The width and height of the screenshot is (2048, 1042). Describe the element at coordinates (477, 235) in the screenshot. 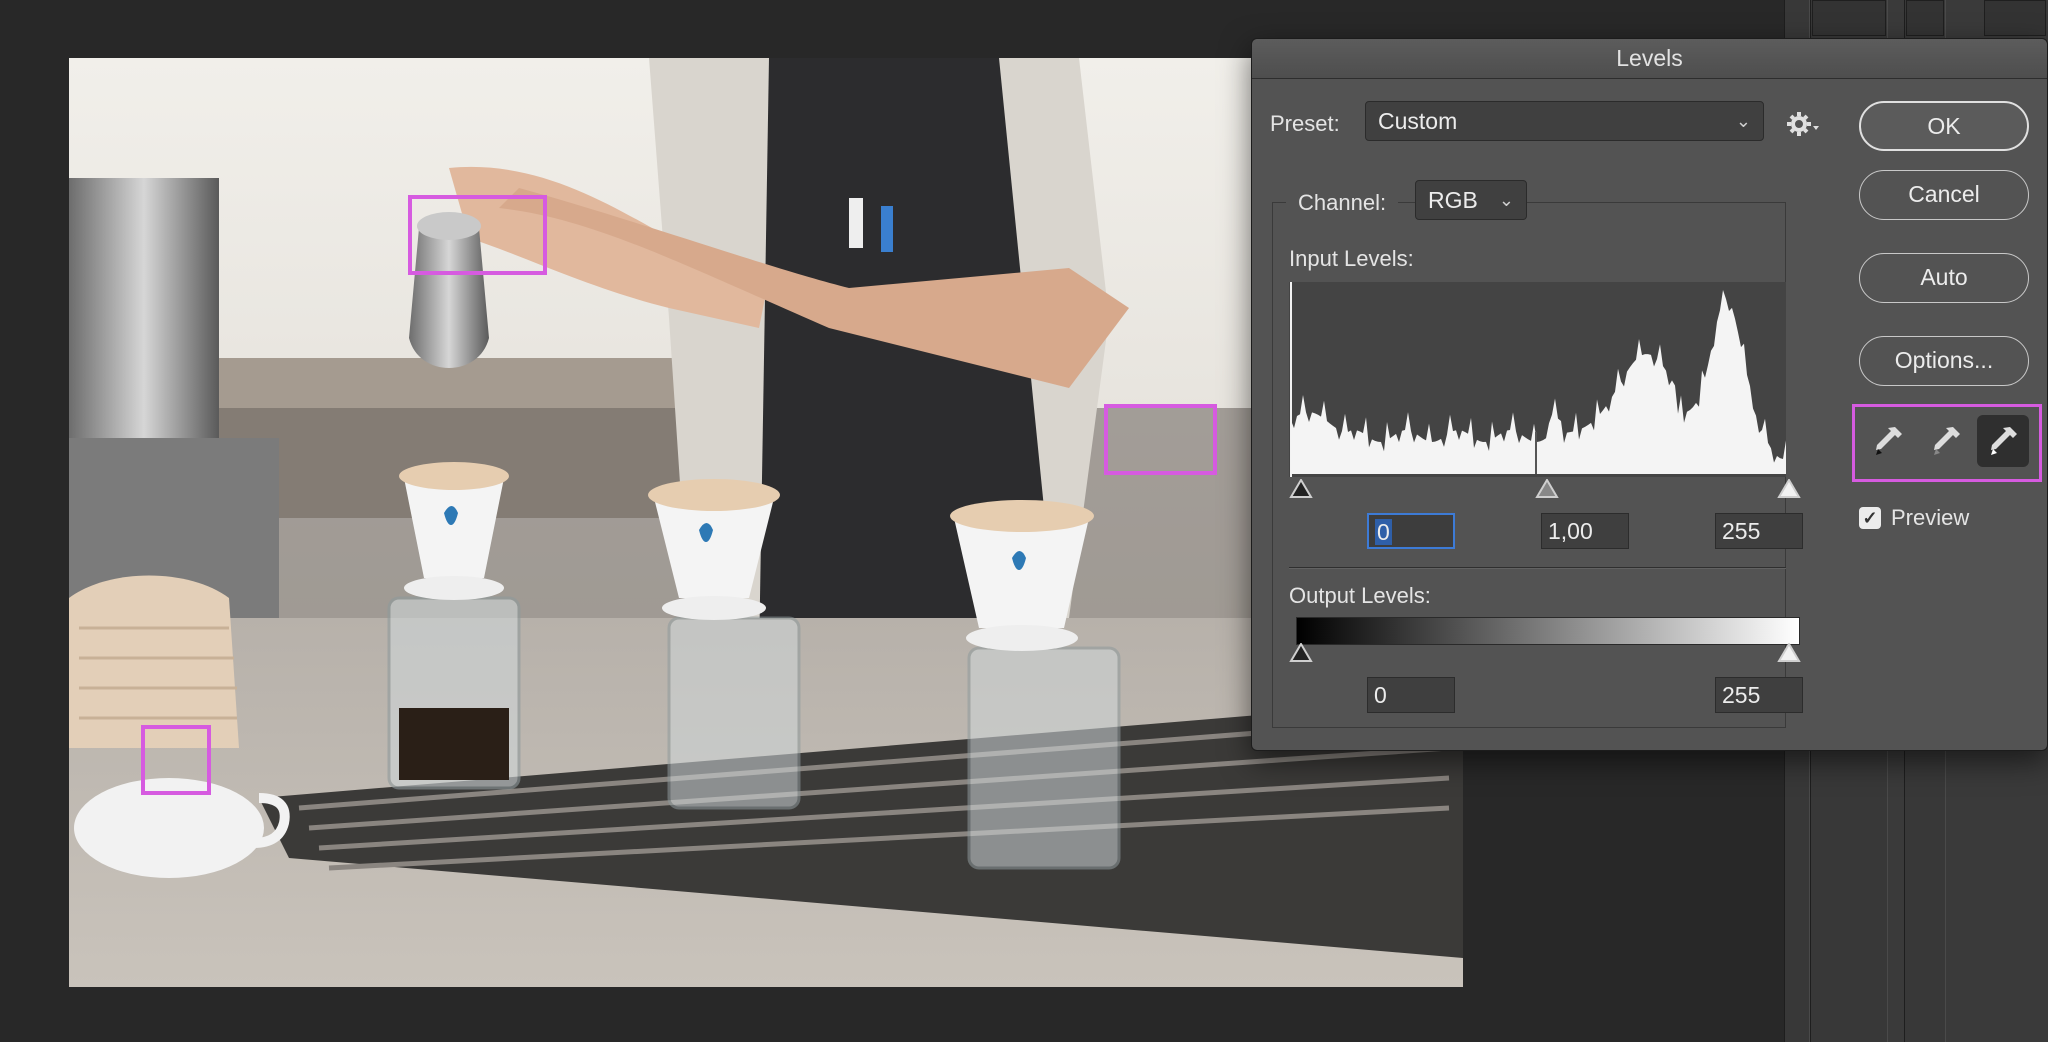

I see `sample-highlight-kettle` at that location.